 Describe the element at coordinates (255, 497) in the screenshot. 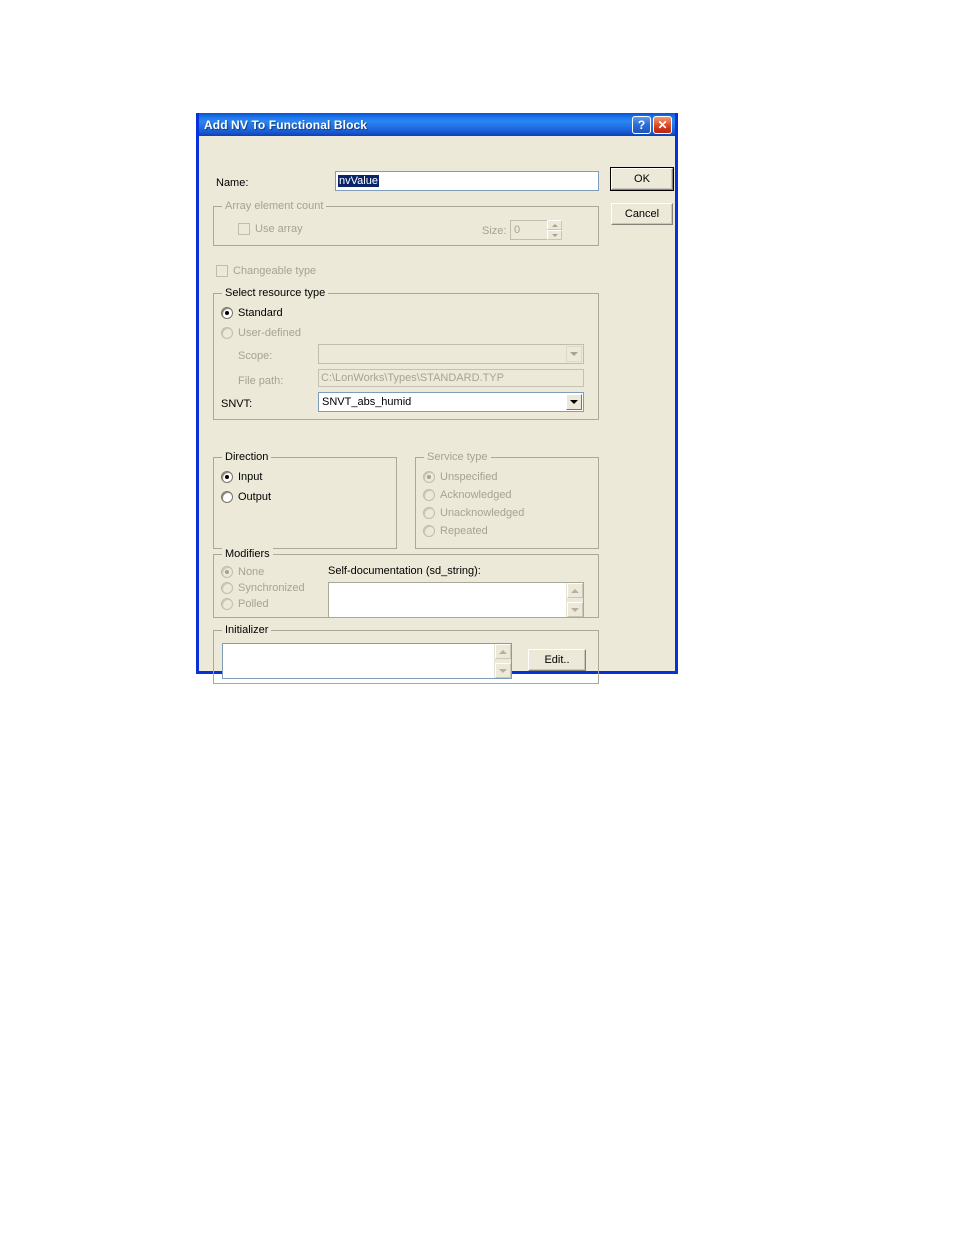

I see `radio-direction-output-label: Output` at that location.